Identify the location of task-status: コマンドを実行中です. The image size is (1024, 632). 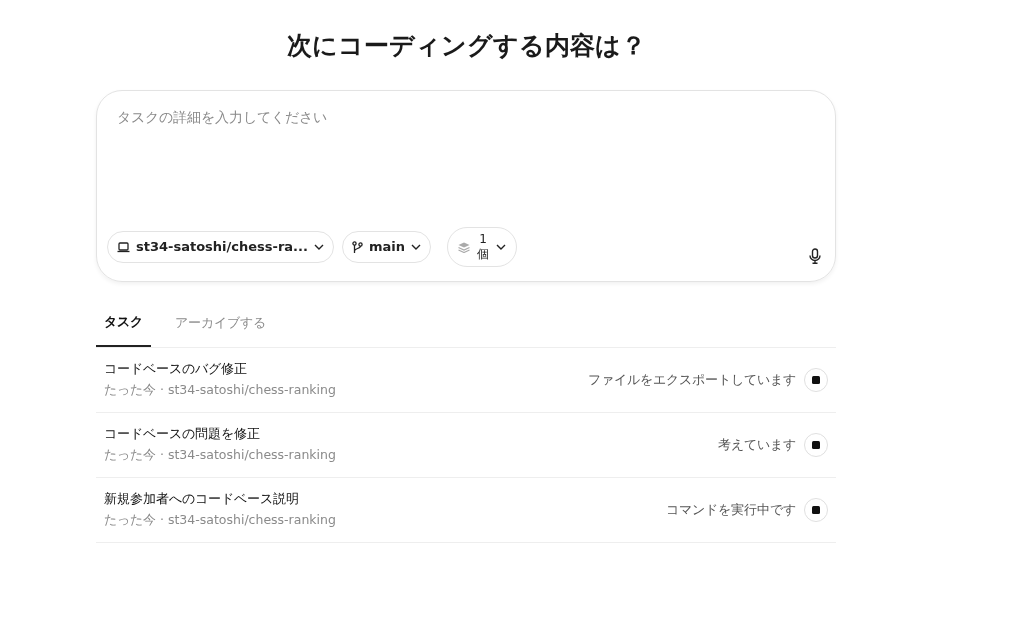
(731, 509).